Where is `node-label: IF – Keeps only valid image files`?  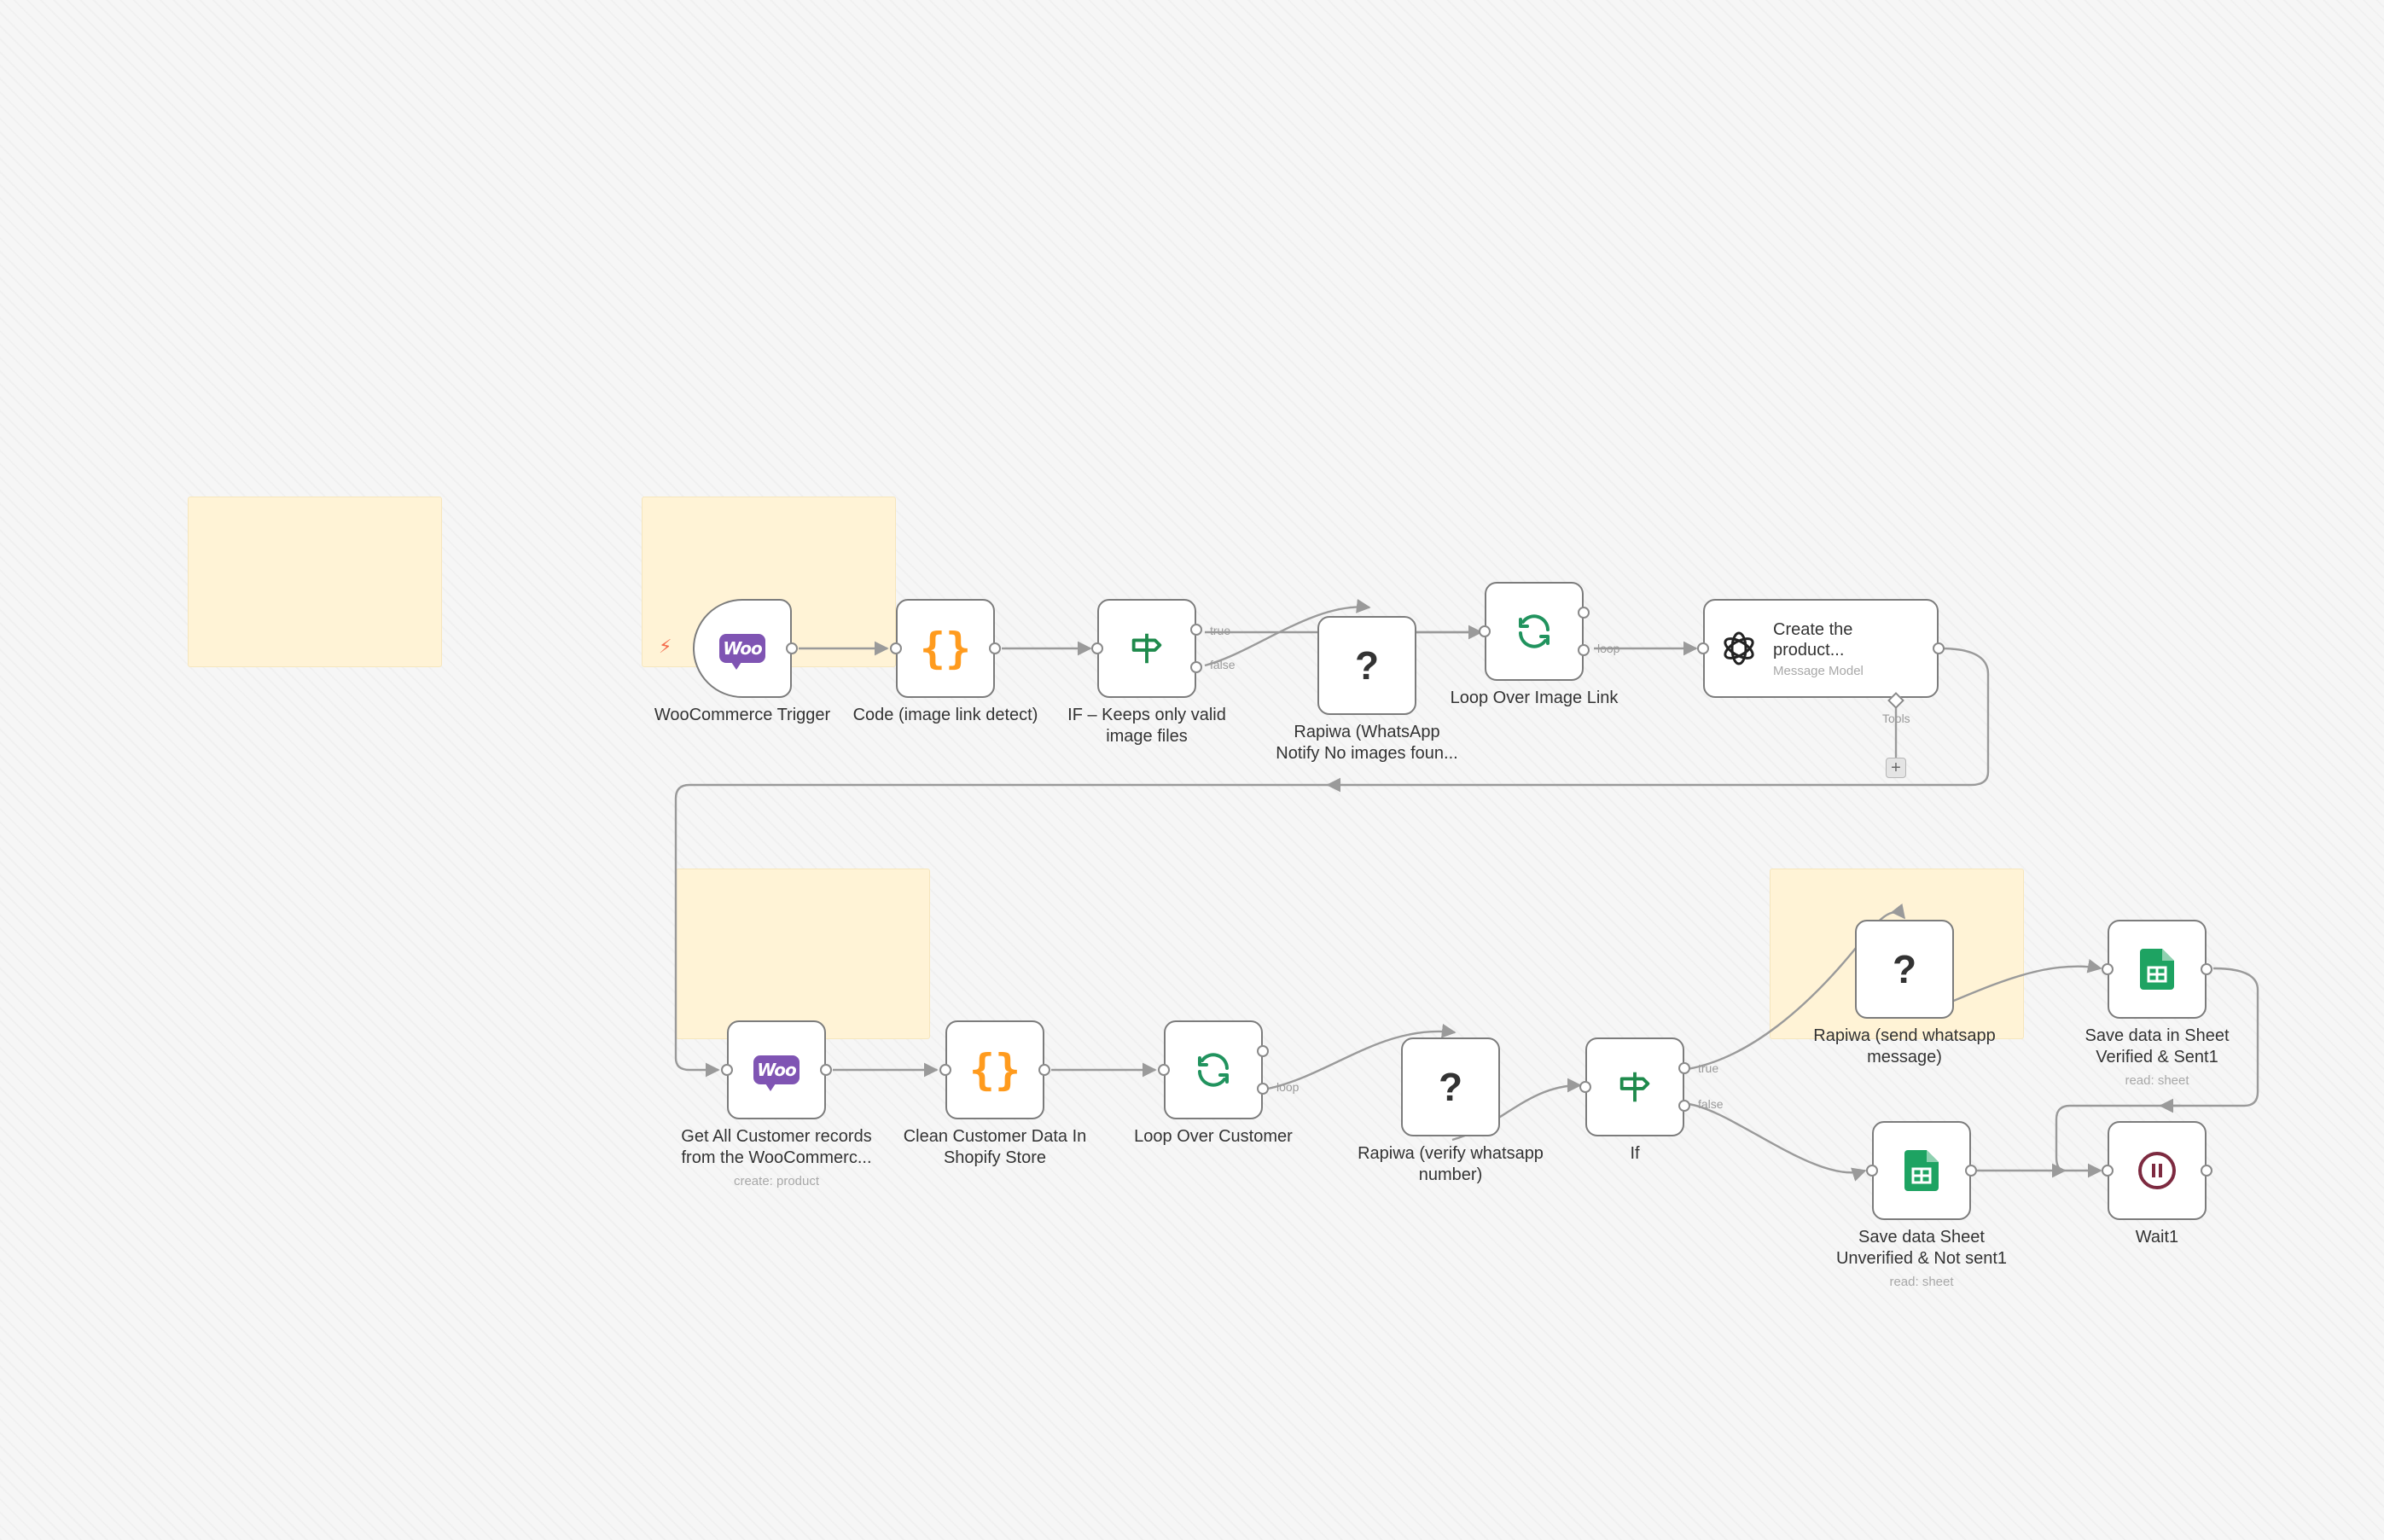 node-label: IF – Keeps only valid image files is located at coordinates (1146, 726).